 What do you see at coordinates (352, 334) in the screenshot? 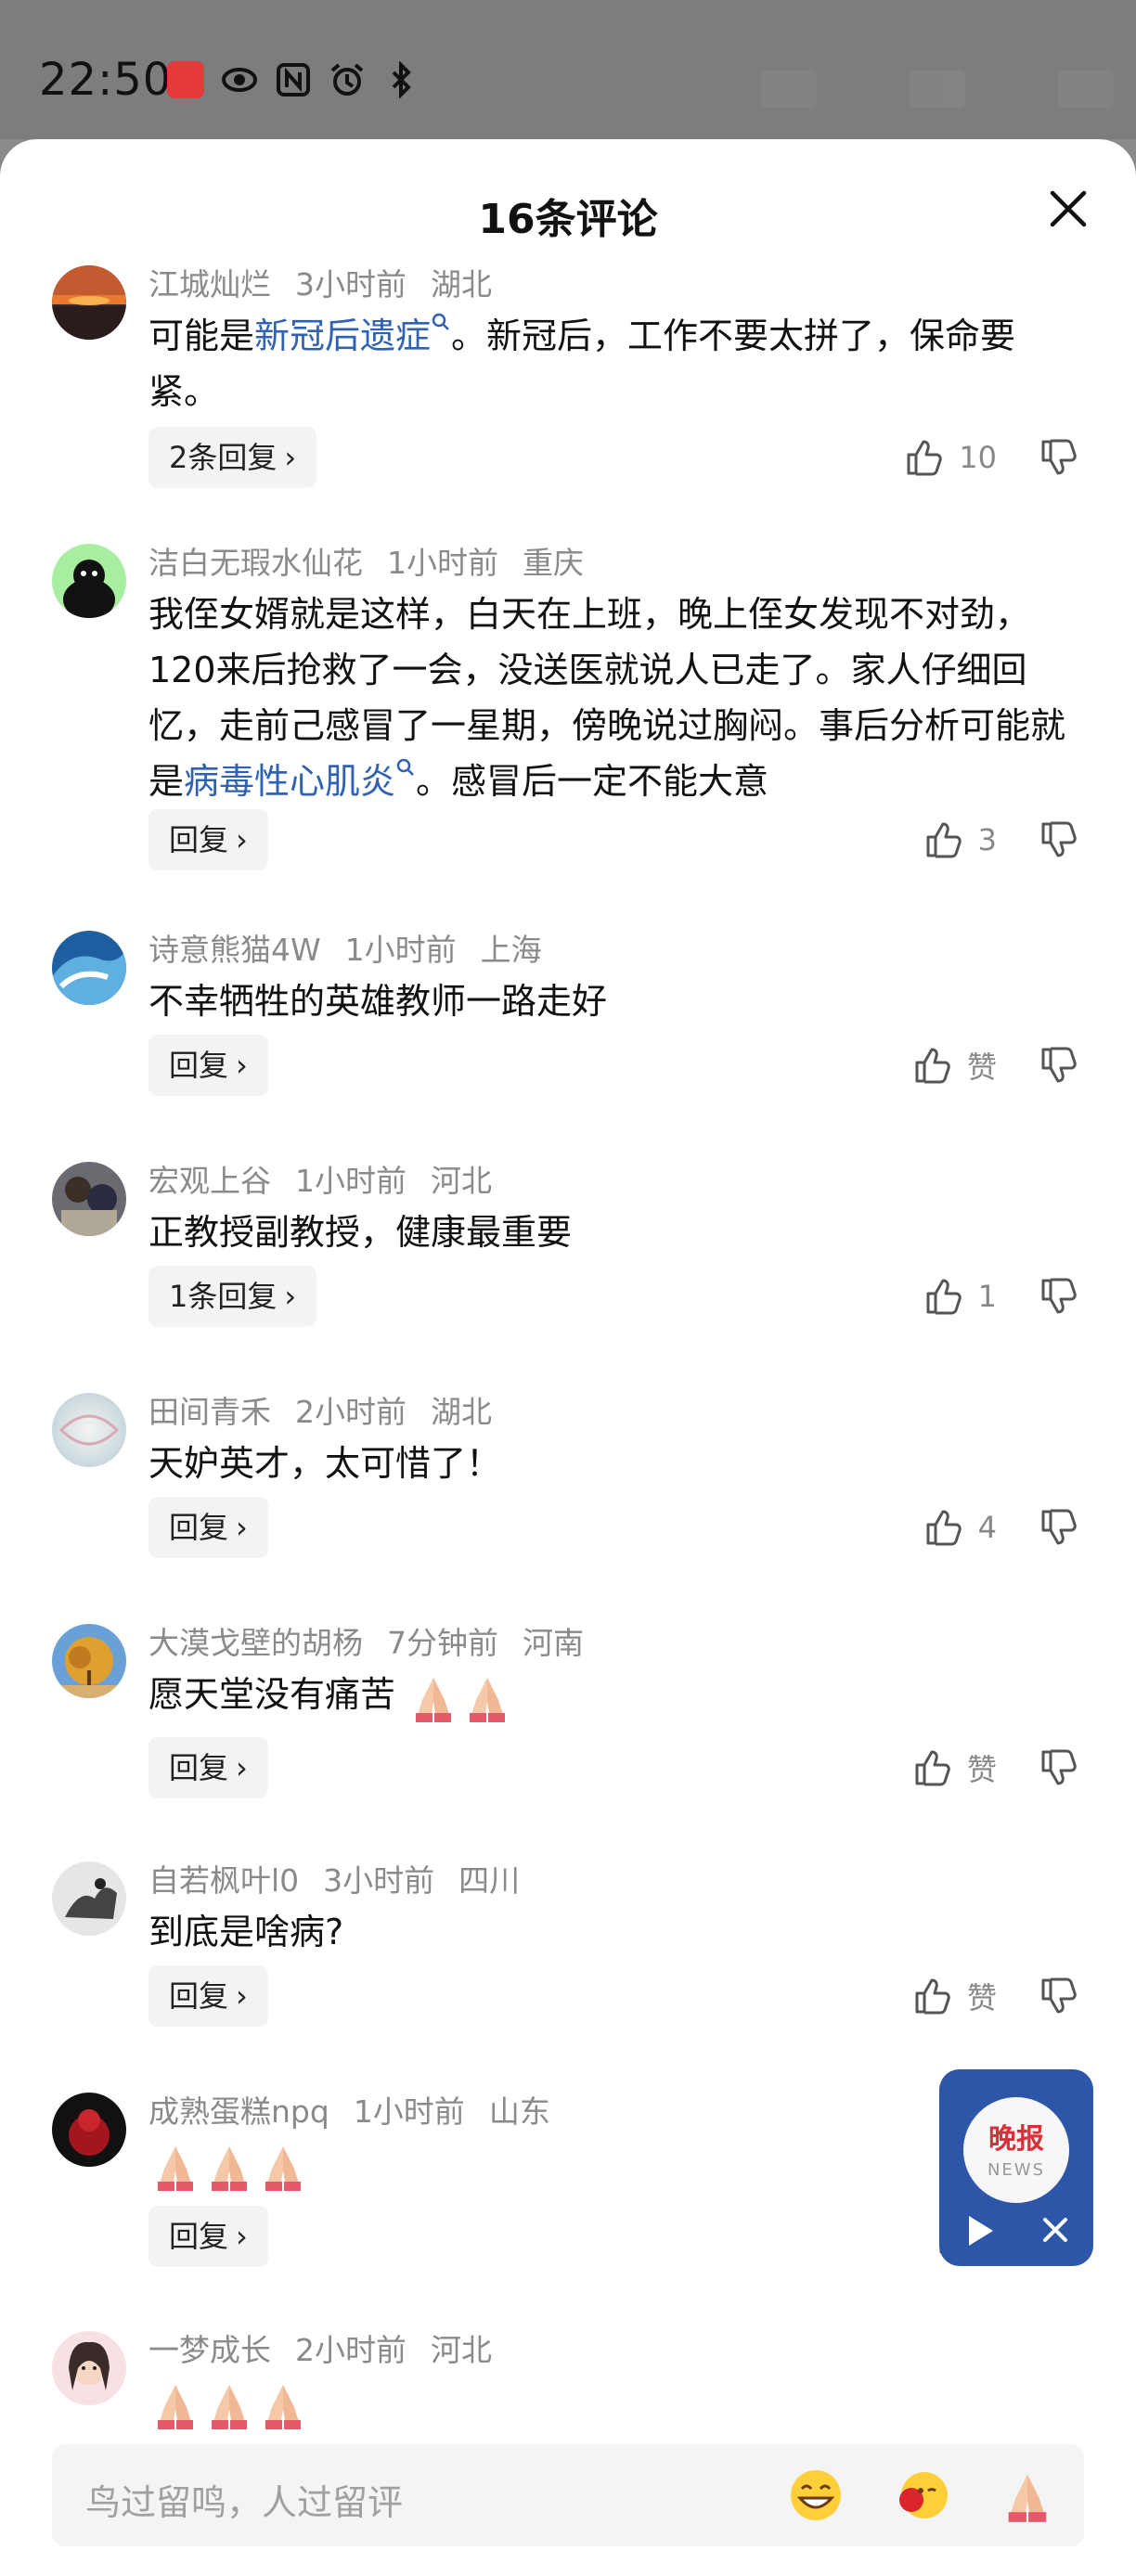
I see `topic-link: 新冠后遗症` at bounding box center [352, 334].